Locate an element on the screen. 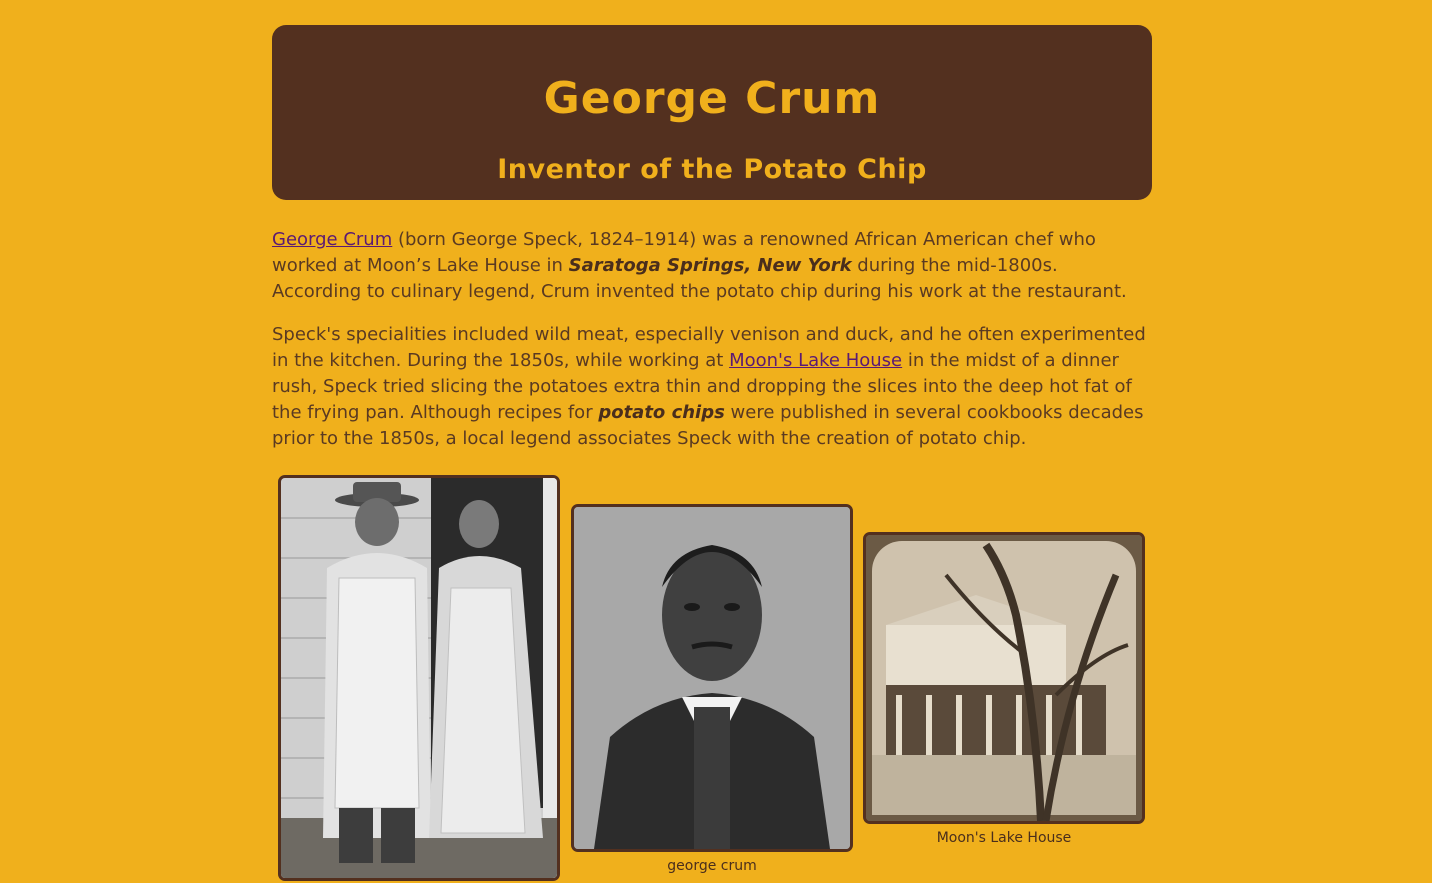 This screenshot has height=883, width=1432. caption-george-crum: george crum is located at coordinates (712, 866).